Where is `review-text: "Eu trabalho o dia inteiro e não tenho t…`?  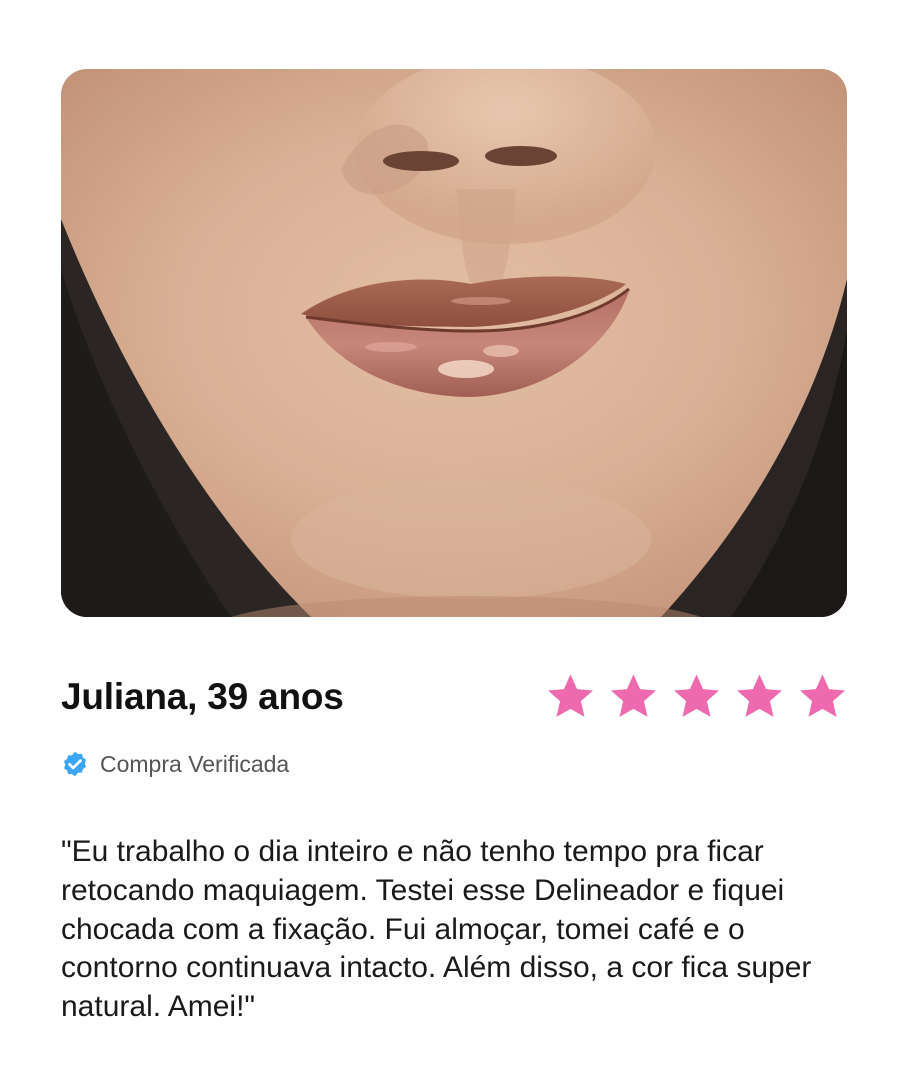 review-text: "Eu trabalho o dia inteiro e não tenho t… is located at coordinates (436, 929).